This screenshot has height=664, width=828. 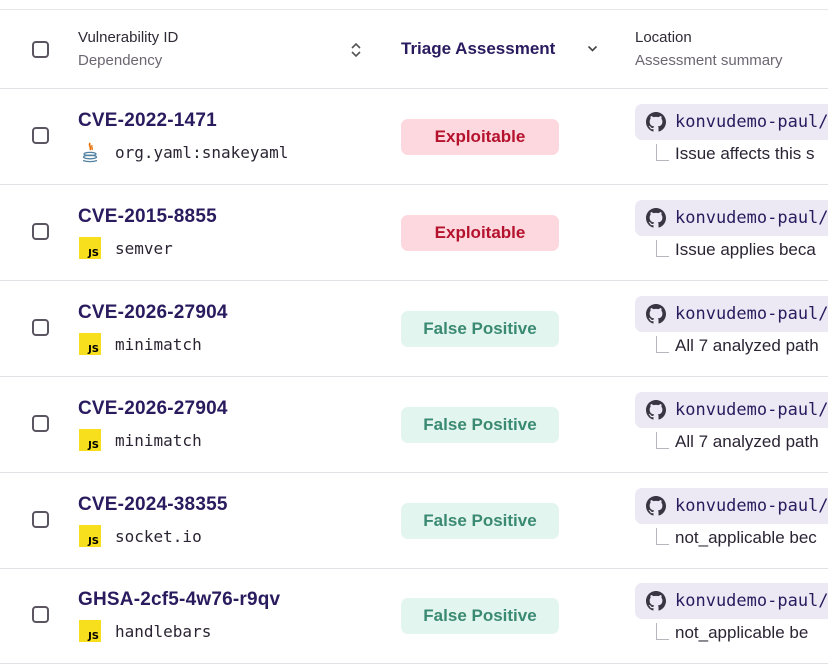 What do you see at coordinates (592, 49) in the screenshot?
I see `chevron-down-icon` at bounding box center [592, 49].